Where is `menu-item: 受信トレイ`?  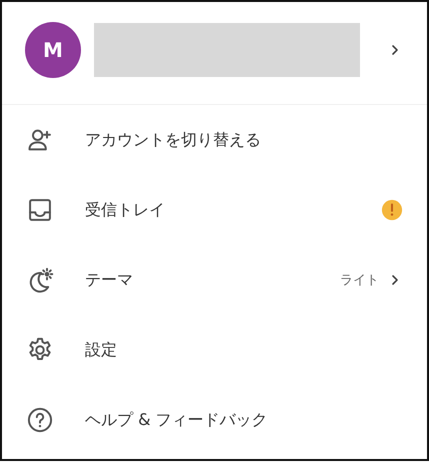 menu-item: 受信トレイ is located at coordinates (214, 210).